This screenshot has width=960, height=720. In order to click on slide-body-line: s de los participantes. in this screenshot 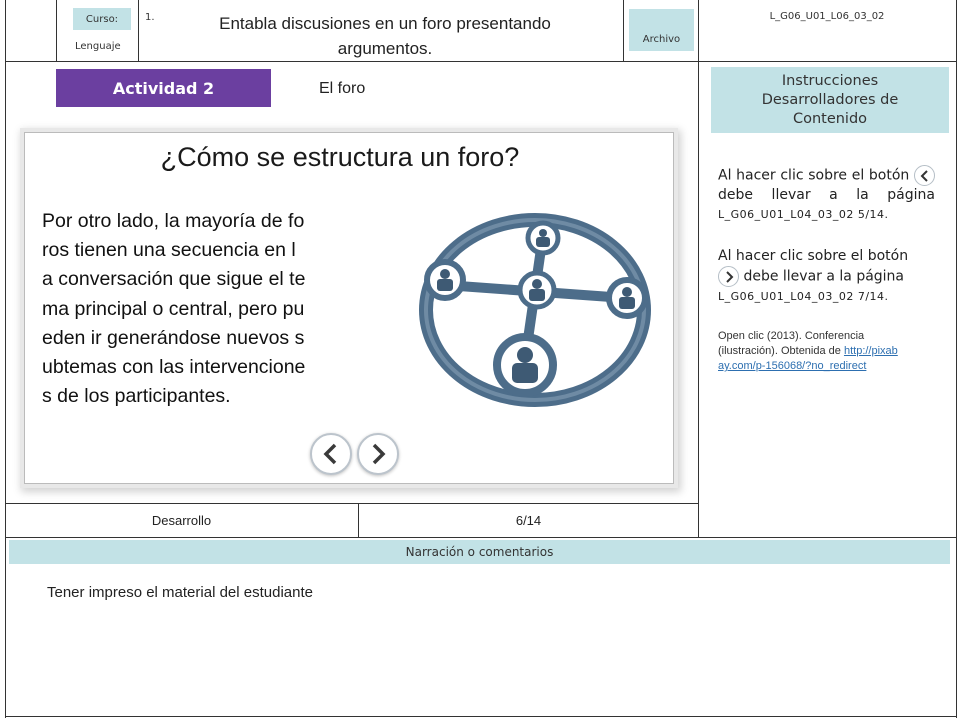, I will do `click(136, 396)`.